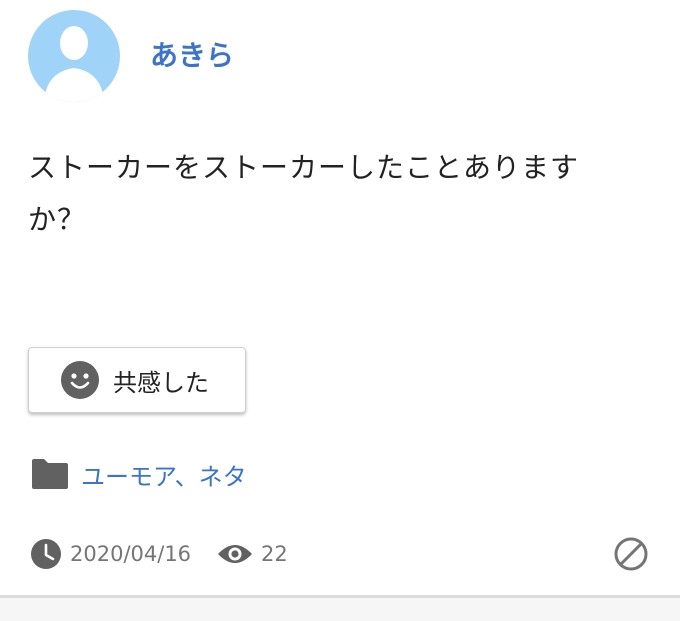 Image resolution: width=680 pixels, height=621 pixels. I want to click on post-date: 2020/04/16, so click(131, 554).